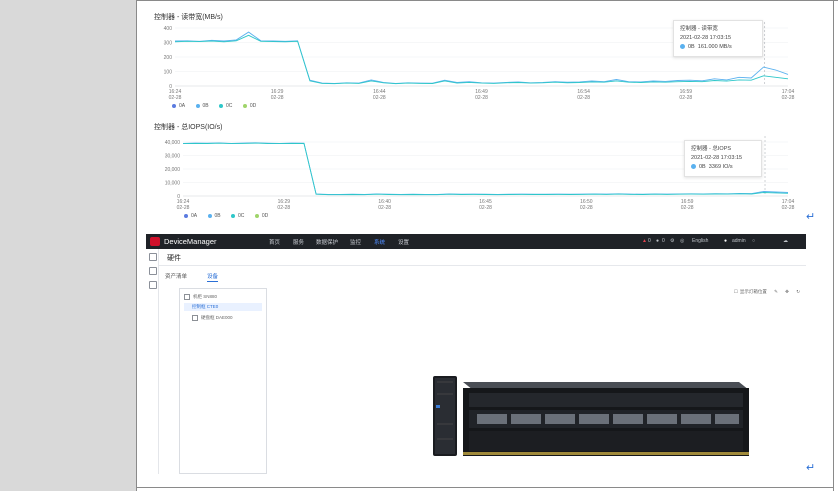 This screenshot has width=838, height=491. I want to click on cloud-icon: ☁, so click(785, 241).